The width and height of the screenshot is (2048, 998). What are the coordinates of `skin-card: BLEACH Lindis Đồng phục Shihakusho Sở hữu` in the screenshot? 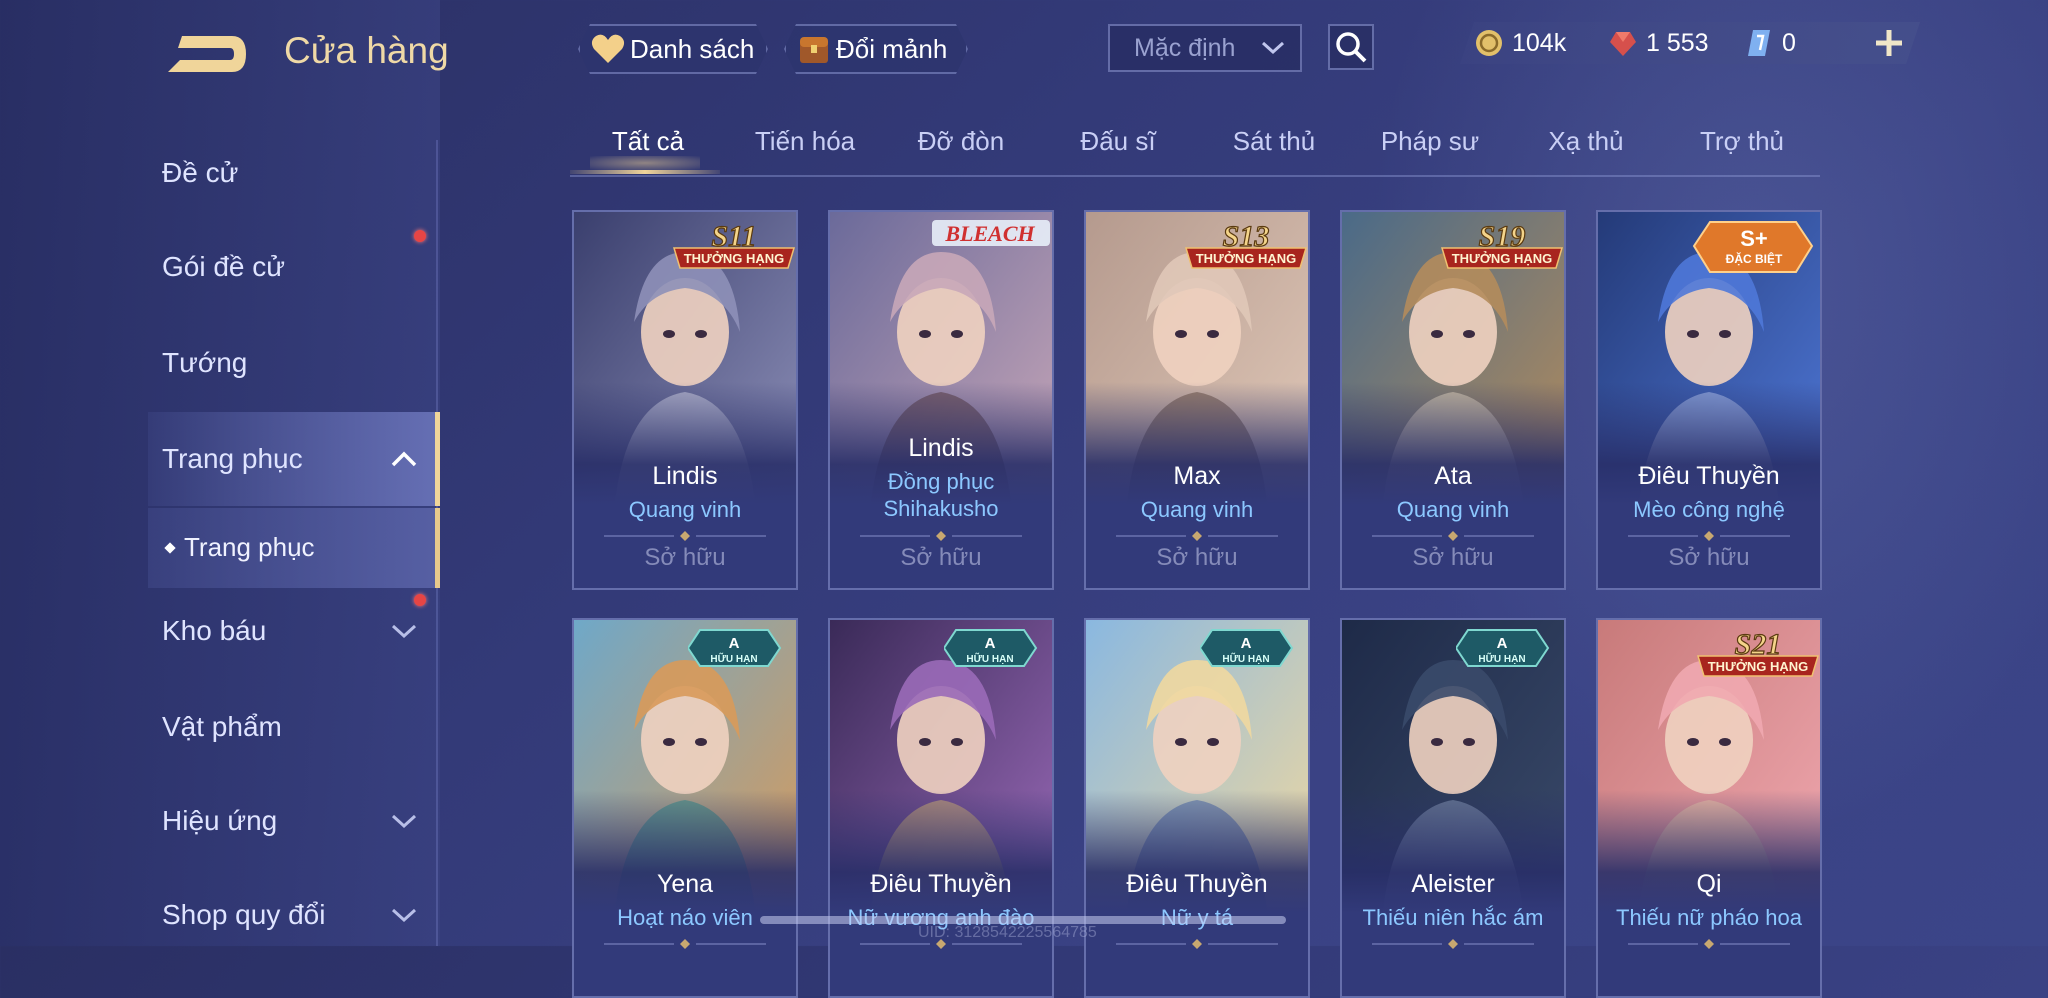 It's located at (941, 400).